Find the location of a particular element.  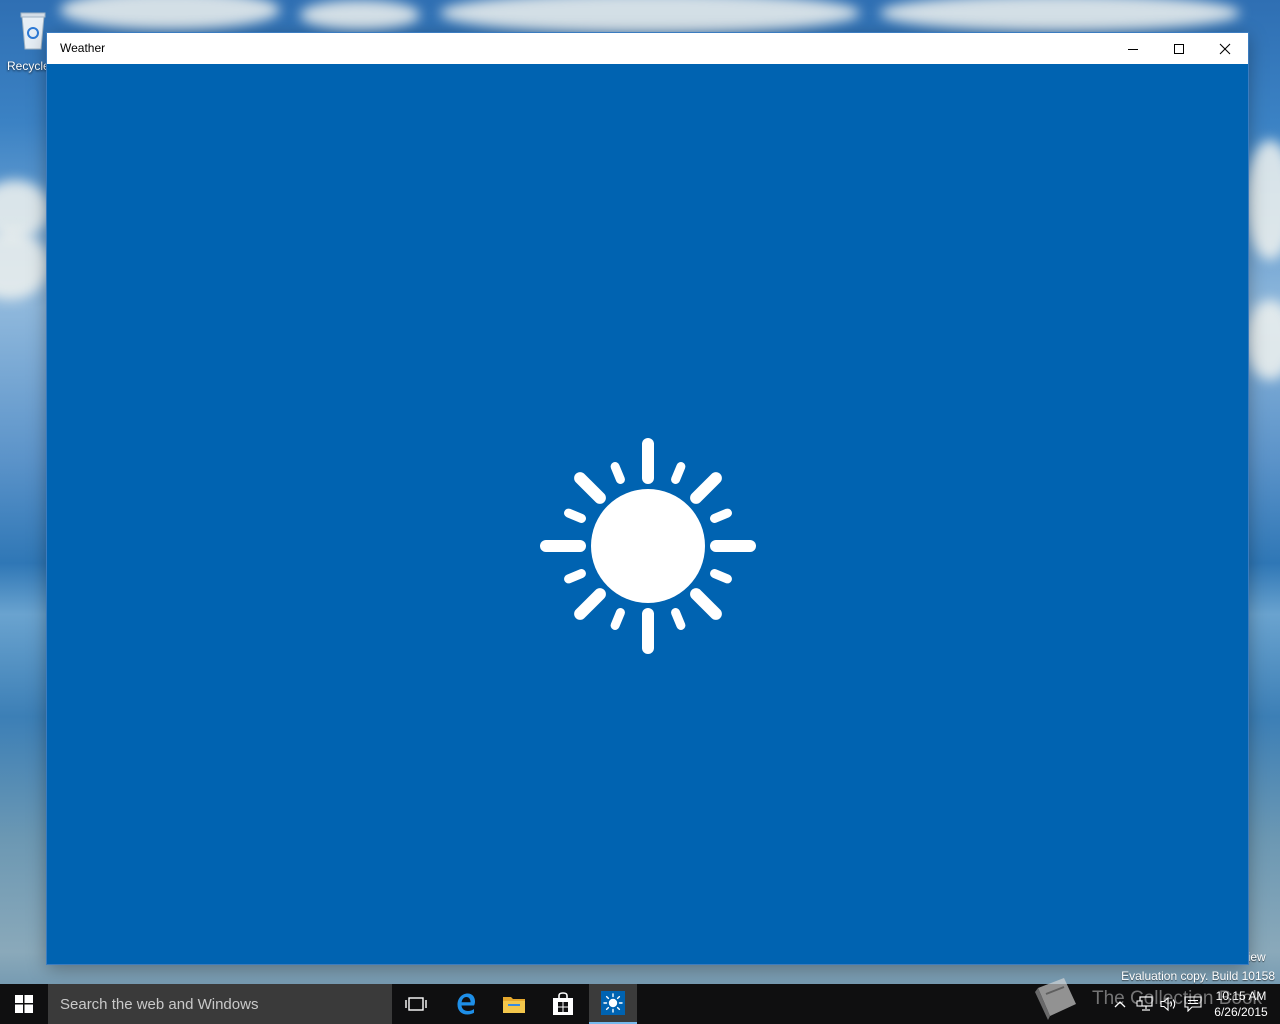

network-button is located at coordinates (1145, 1004).